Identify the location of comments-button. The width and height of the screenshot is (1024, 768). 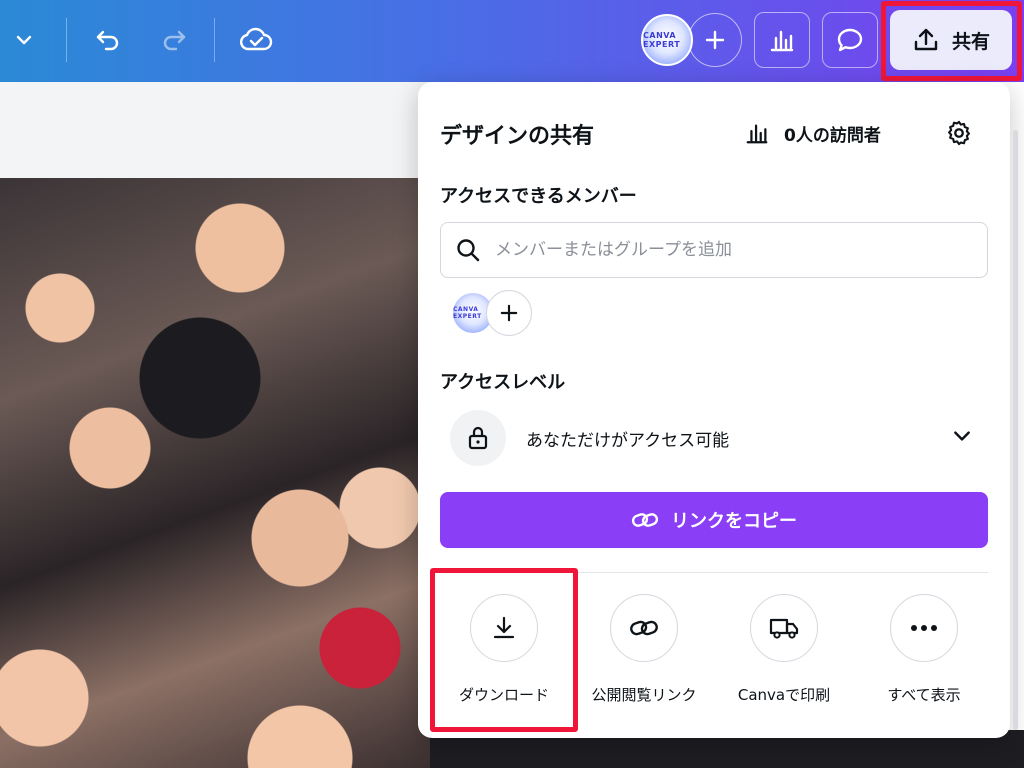
(850, 40).